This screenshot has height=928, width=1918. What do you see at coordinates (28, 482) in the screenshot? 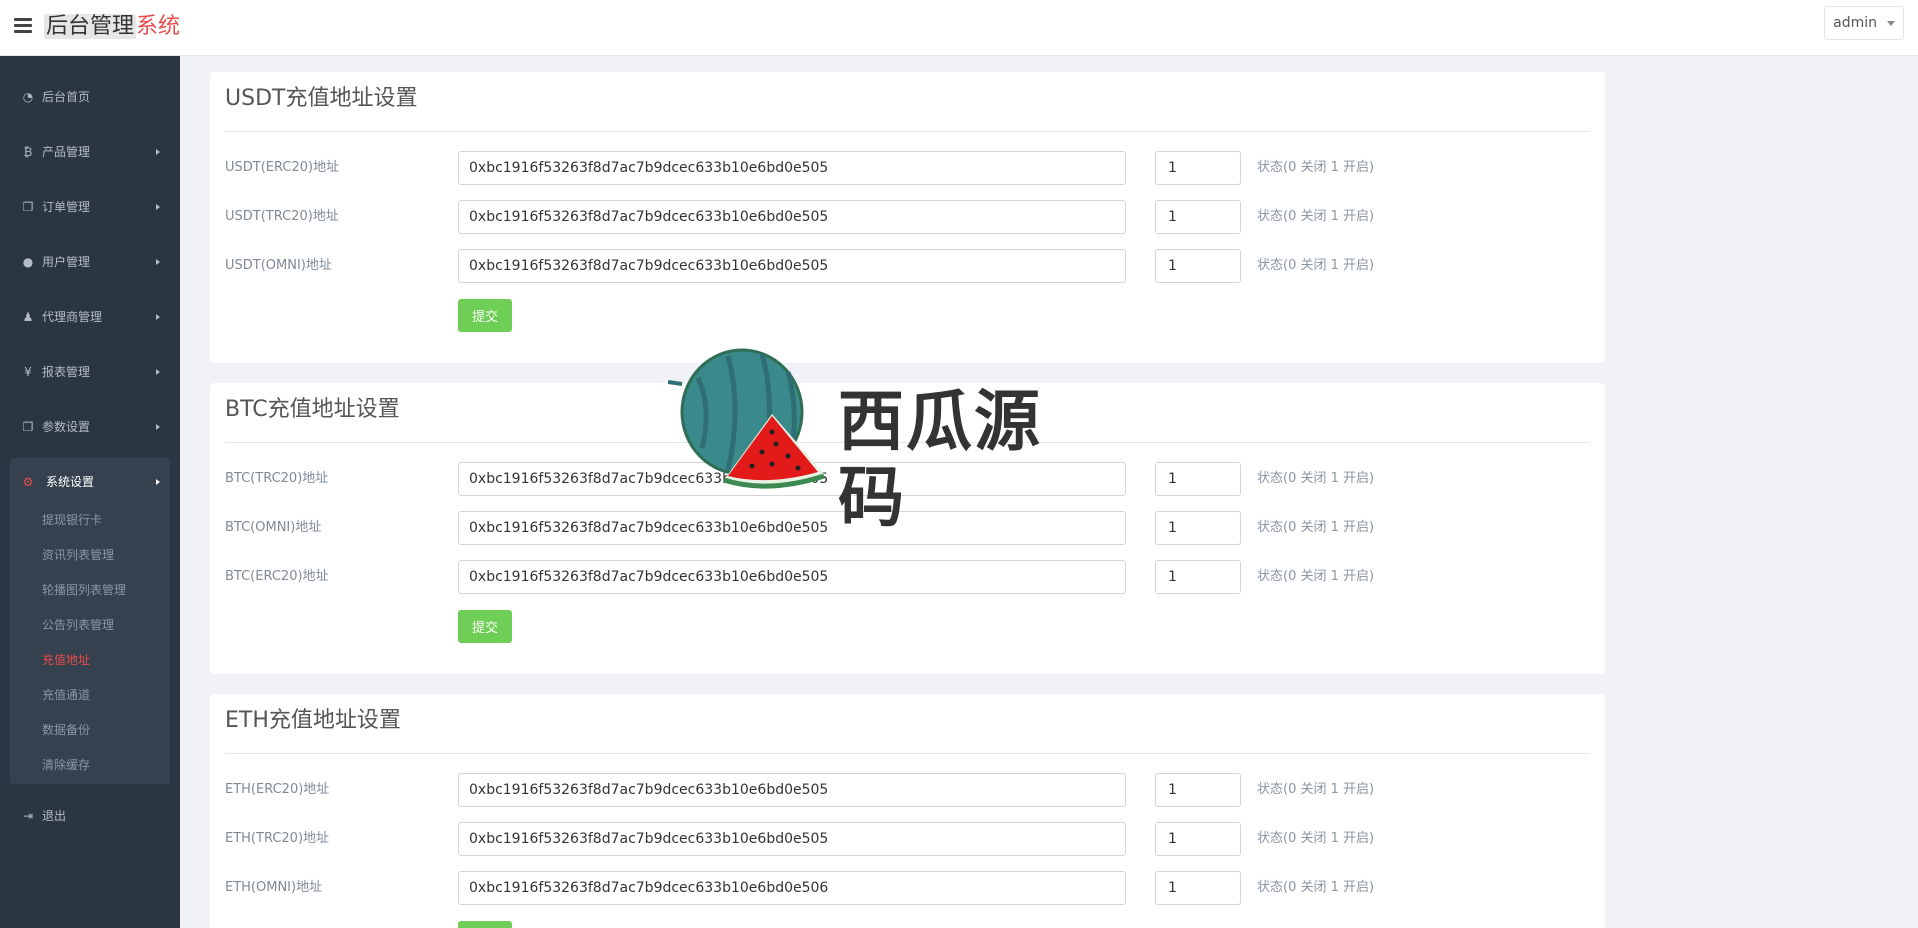
I see `cogs-icon: ⚙` at bounding box center [28, 482].